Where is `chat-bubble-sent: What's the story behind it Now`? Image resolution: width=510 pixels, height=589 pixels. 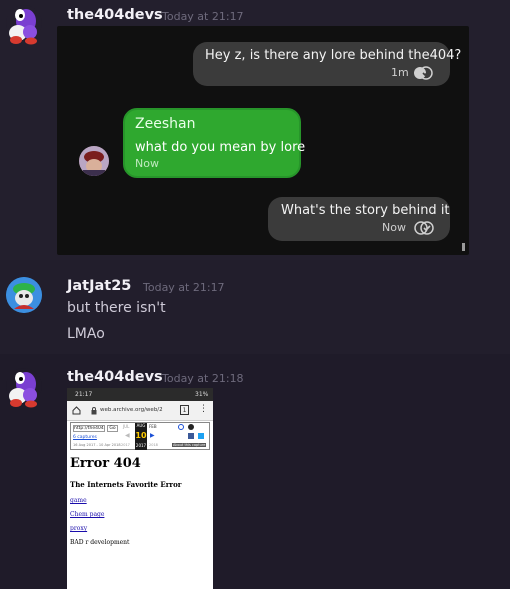
chat-bubble-sent: What's the story behind it Now is located at coordinates (359, 219).